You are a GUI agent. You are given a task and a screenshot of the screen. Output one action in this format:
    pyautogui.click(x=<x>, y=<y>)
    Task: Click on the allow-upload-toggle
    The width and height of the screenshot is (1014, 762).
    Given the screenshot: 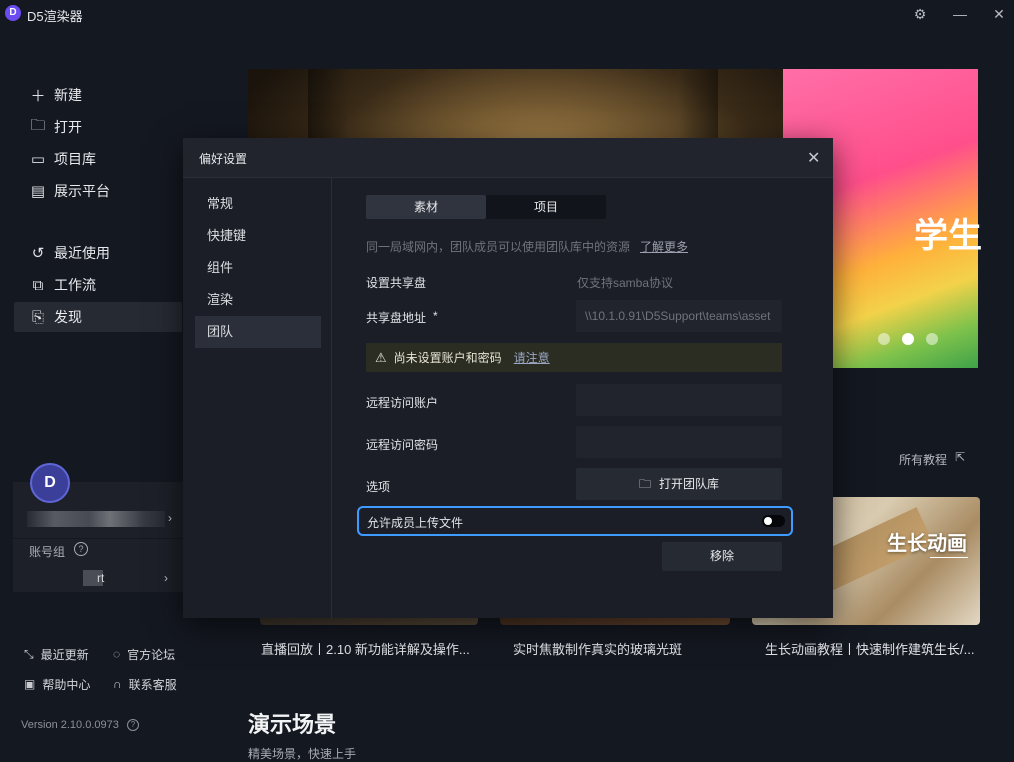 What is the action you would take?
    pyautogui.click(x=773, y=521)
    